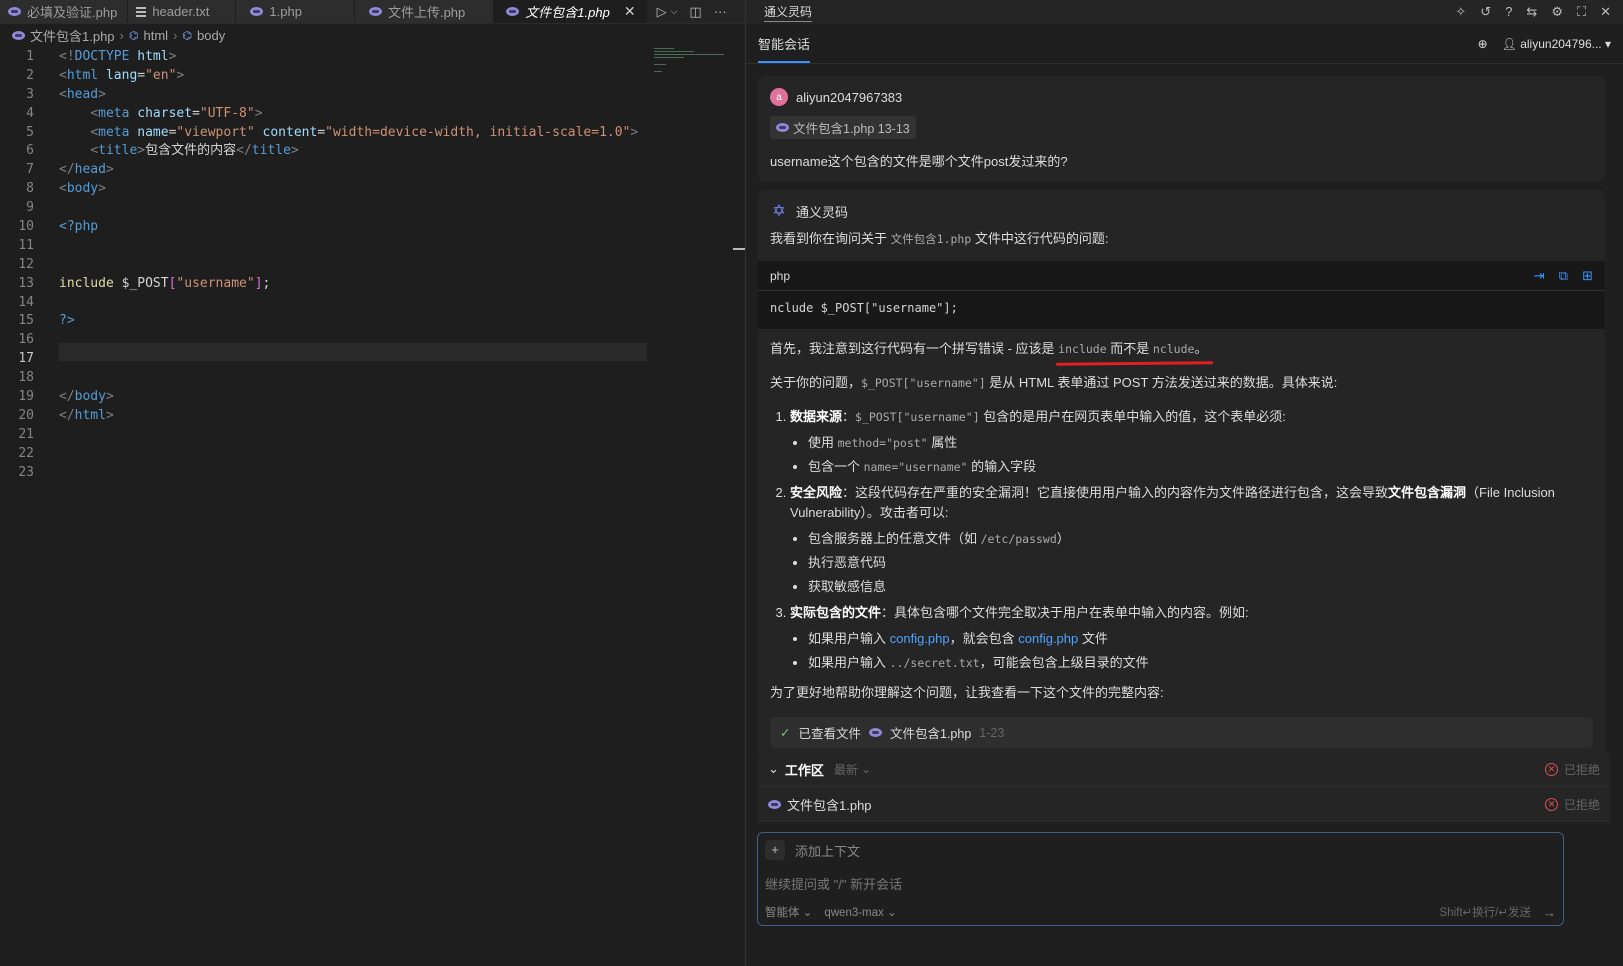  Describe the element at coordinates (175, 35) in the screenshot. I see `chevron-right-icon: ›` at that location.